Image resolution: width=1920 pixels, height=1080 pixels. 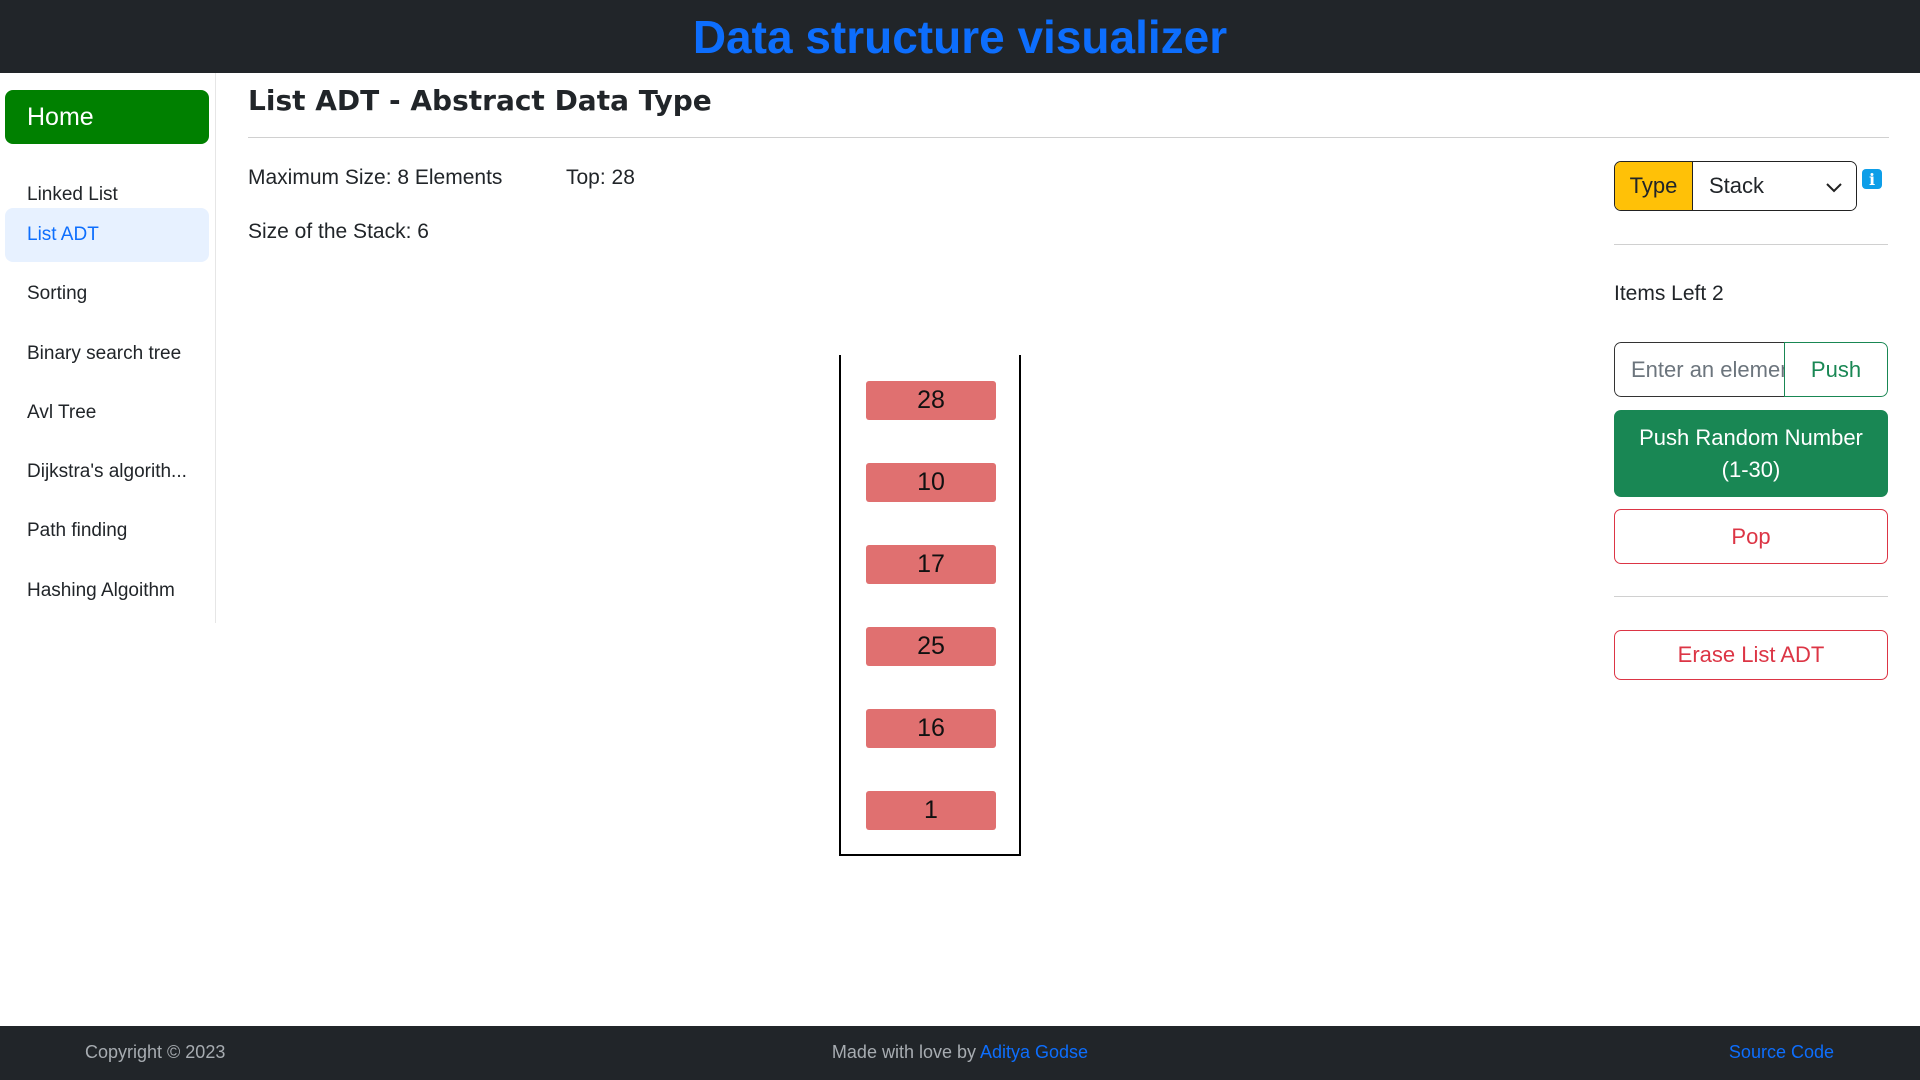 What do you see at coordinates (600, 177) in the screenshot?
I see `top-label: Top: 28` at bounding box center [600, 177].